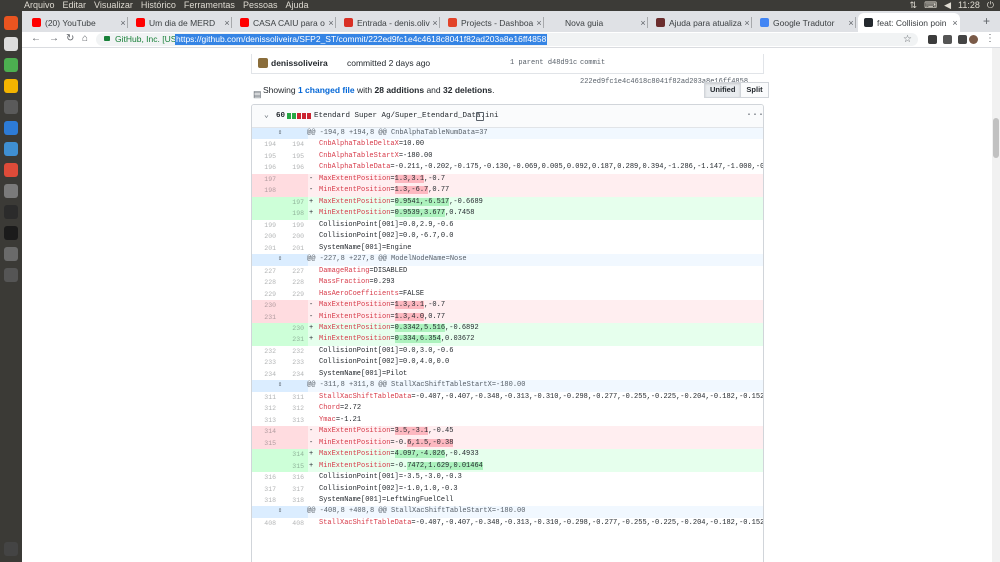 The height and width of the screenshot is (562, 1000). I want to click on old-line-number: 233, so click(266, 362).